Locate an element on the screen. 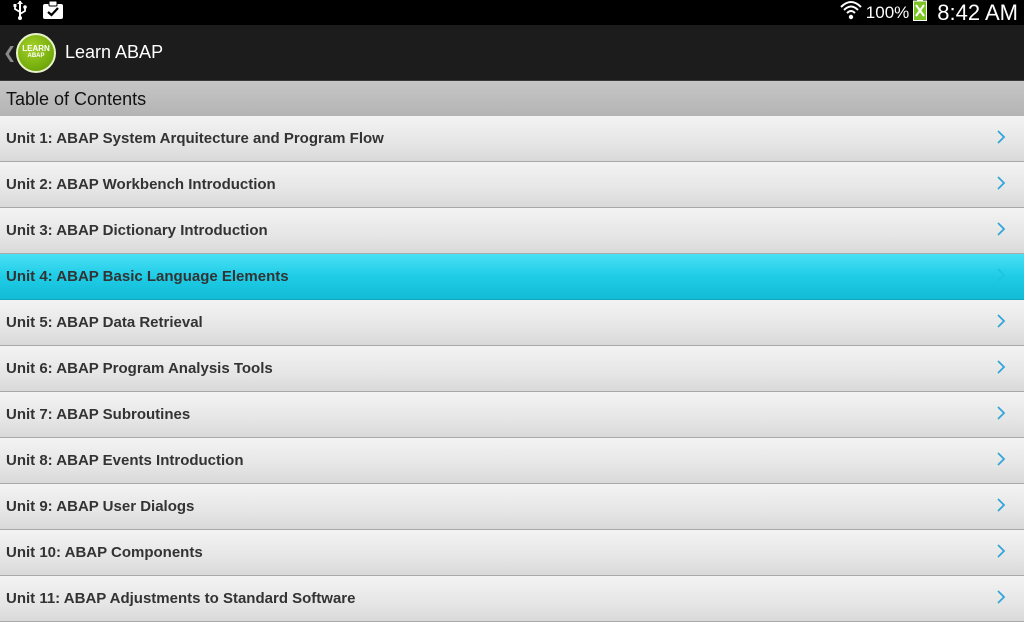 The width and height of the screenshot is (1024, 622). action-bar: ❮ LEARN ABAP Learn ABAP is located at coordinates (512, 53).